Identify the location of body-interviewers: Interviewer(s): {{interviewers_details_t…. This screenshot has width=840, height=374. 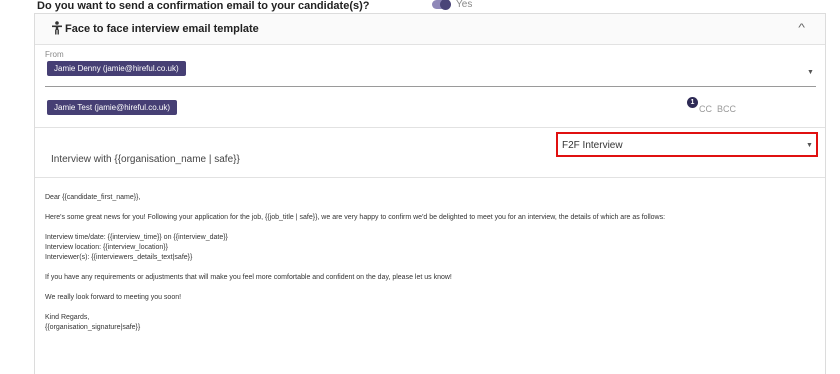
(119, 257).